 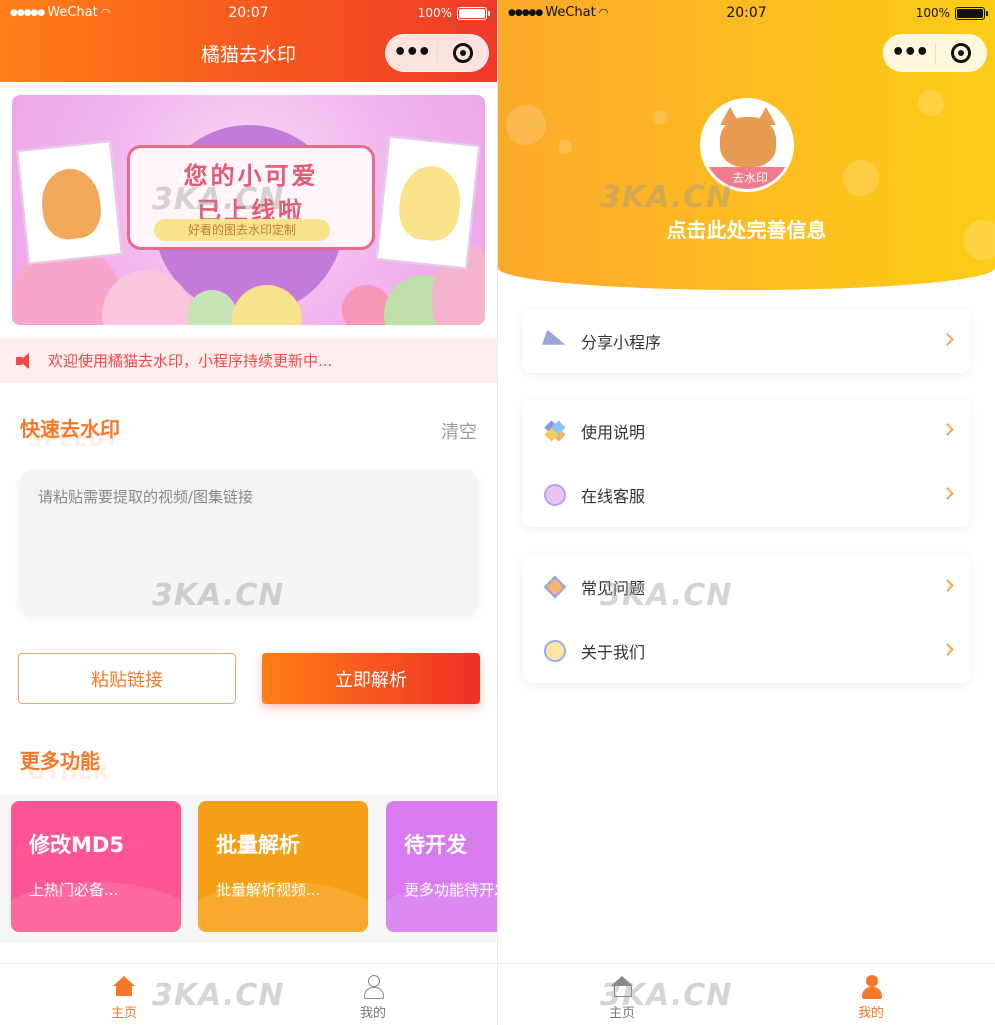 I want to click on clear-button: 清空, so click(x=459, y=431).